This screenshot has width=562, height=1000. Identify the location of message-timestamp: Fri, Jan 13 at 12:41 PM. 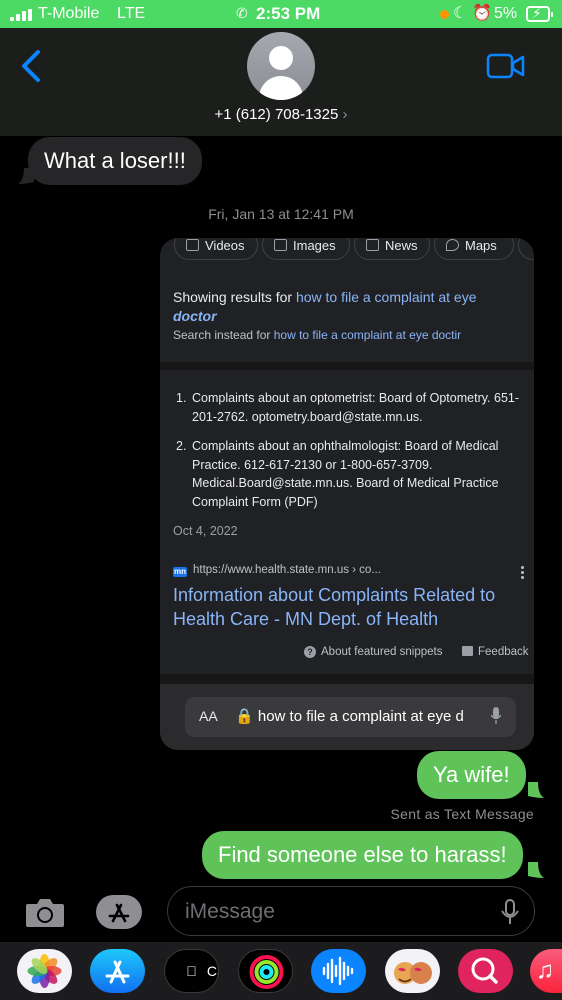
(281, 214).